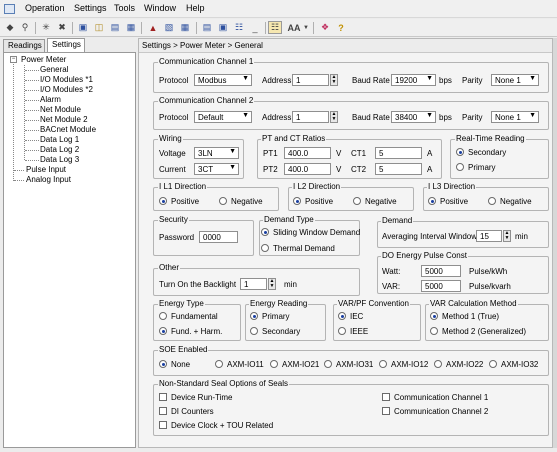 This screenshot has width=557, height=452. I want to click on tree-net-module: Net Module, so click(60, 110).